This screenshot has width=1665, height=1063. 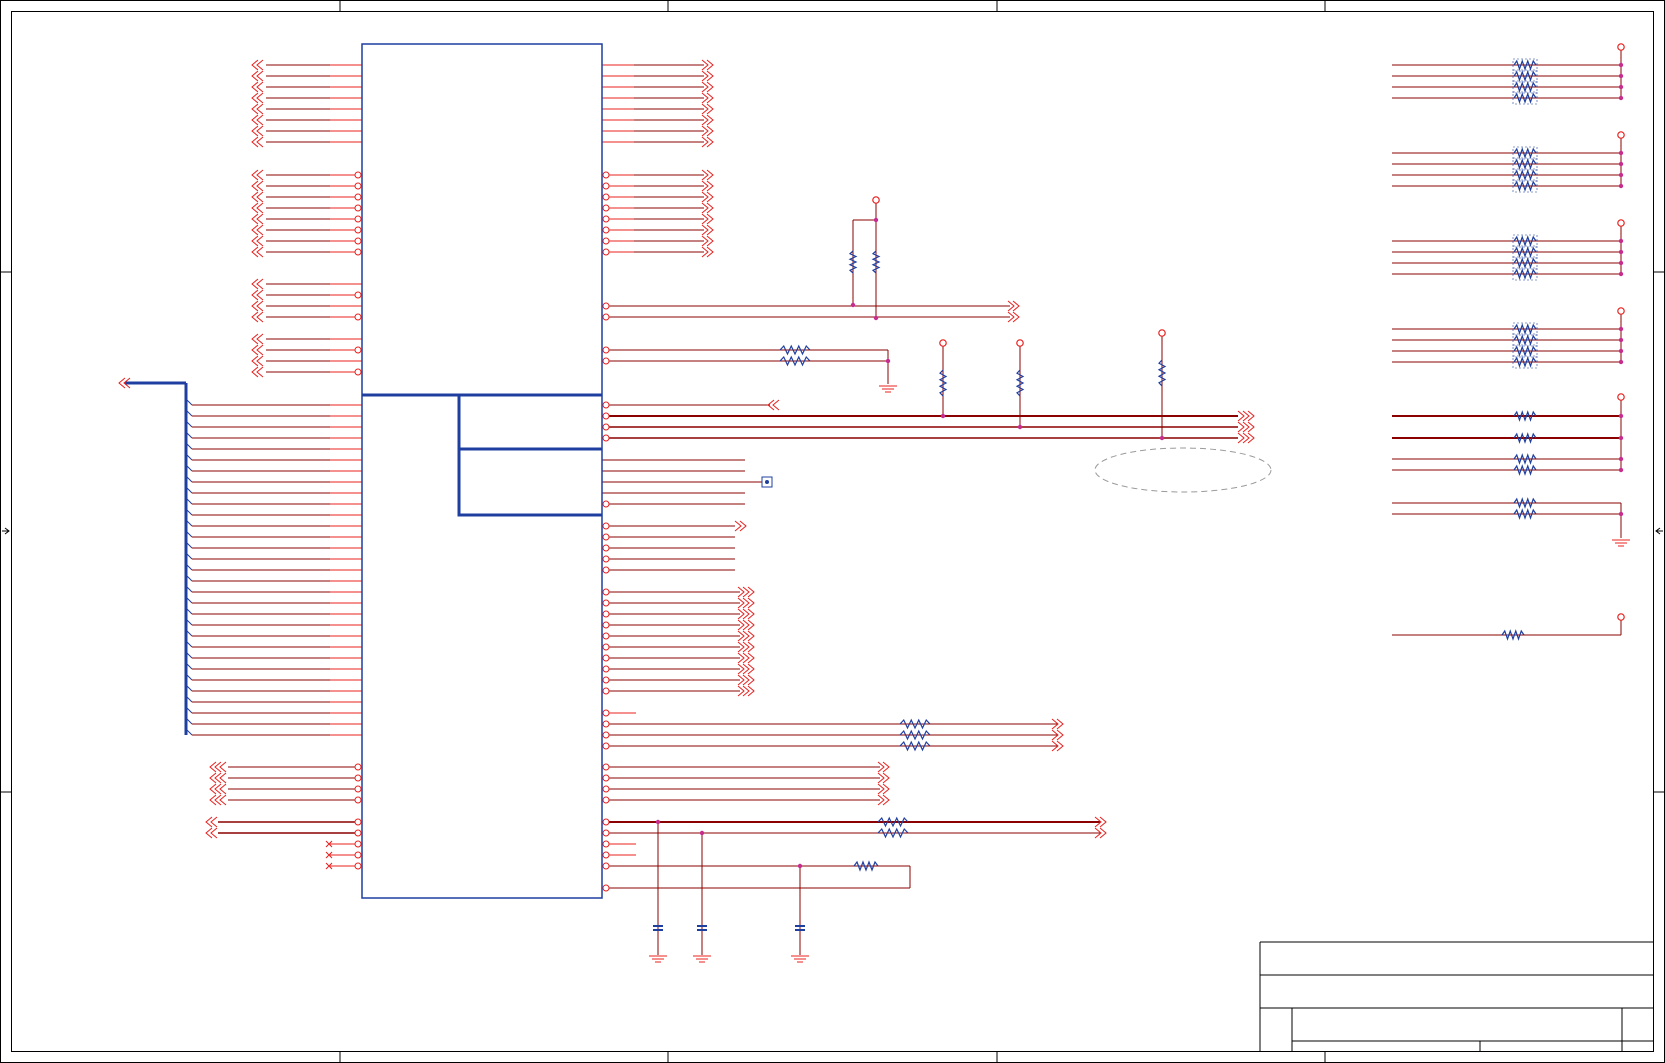 What do you see at coordinates (767, 482) in the screenshot?
I see `test-point` at bounding box center [767, 482].